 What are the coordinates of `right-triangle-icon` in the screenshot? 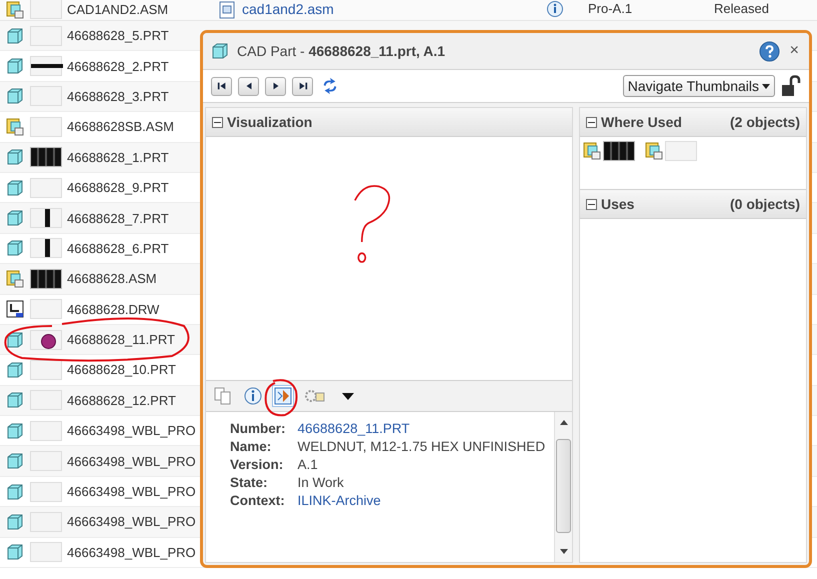 It's located at (275, 86).